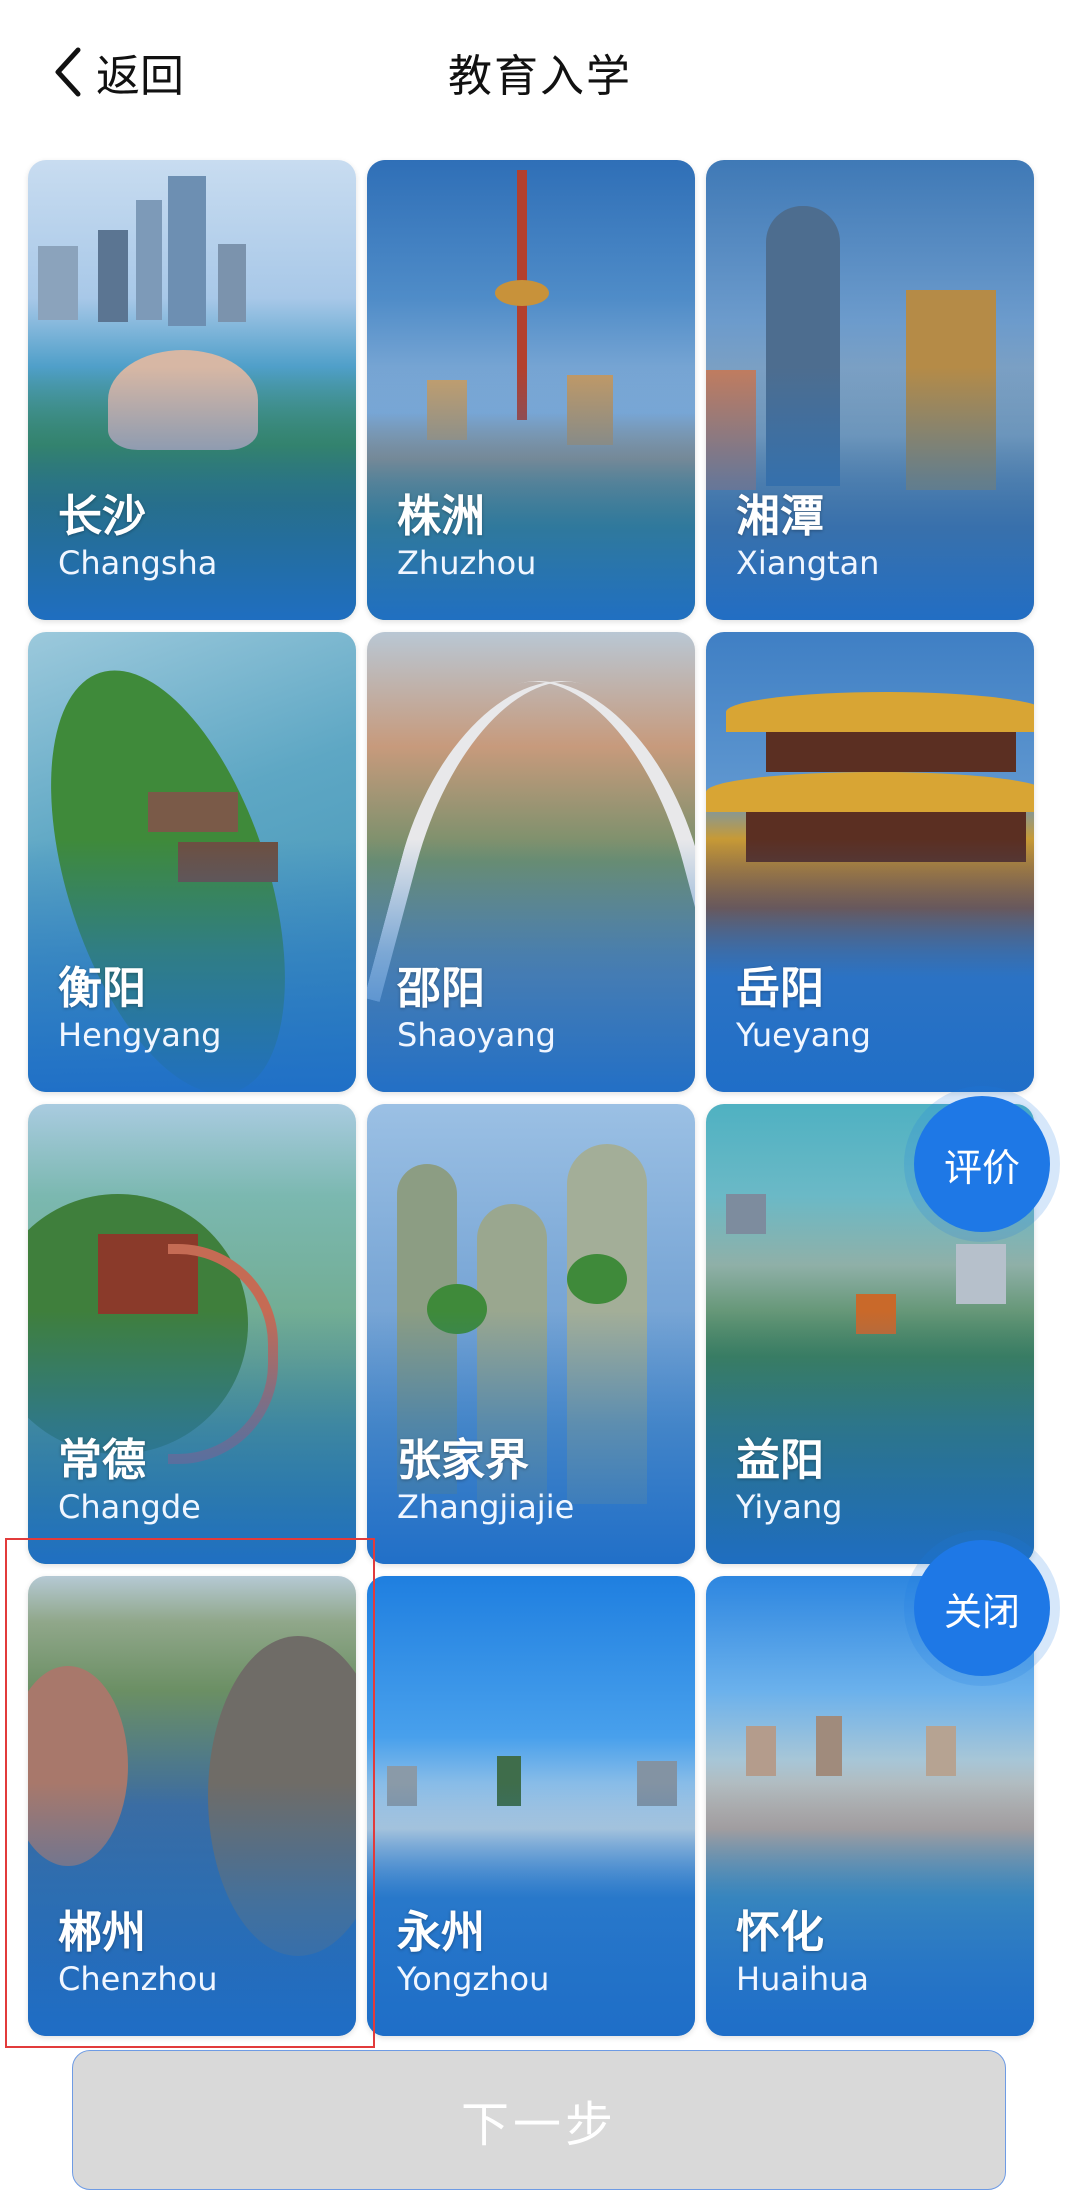 The width and height of the screenshot is (1080, 2190). Describe the element at coordinates (531, 390) in the screenshot. I see `city-card-zhuzhou: 株洲 Zhuzhou` at that location.